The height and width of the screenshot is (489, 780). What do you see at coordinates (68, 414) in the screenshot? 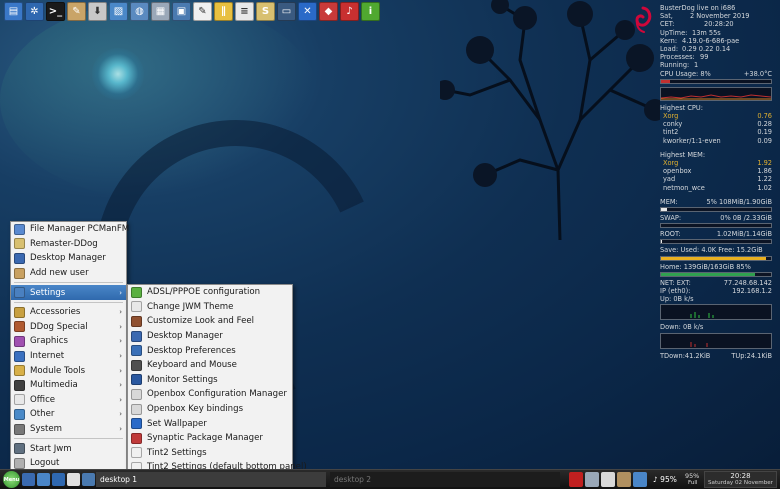
I see `menu-item-other: Other ›` at bounding box center [68, 414].